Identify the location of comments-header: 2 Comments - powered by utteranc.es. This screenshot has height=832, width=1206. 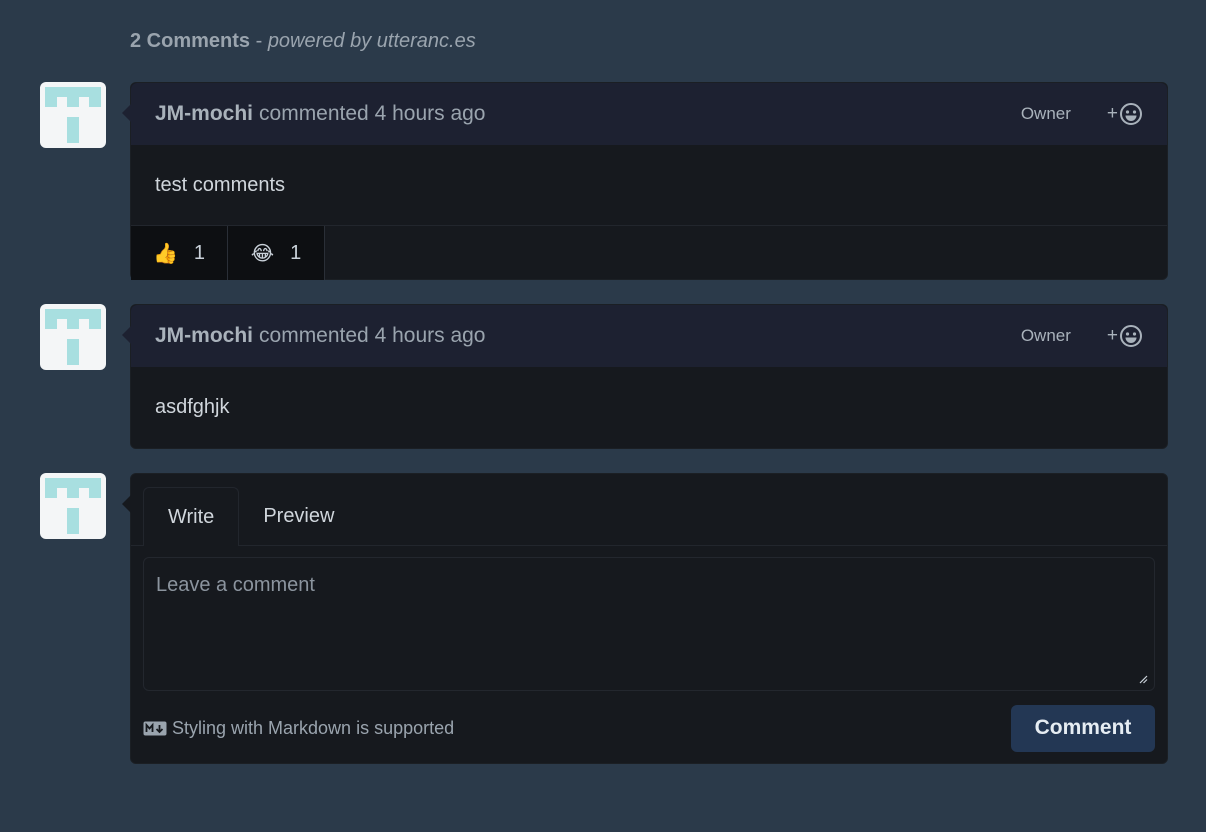
(303, 41).